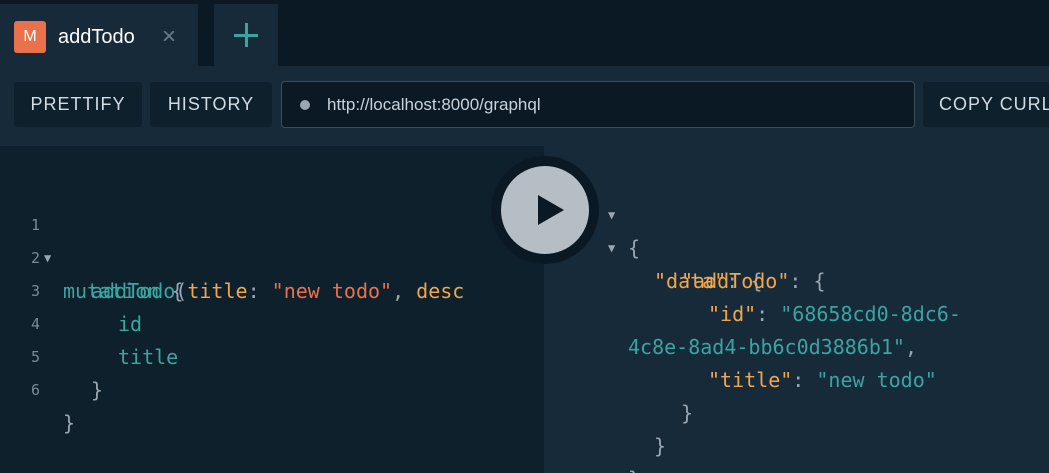  Describe the element at coordinates (524, 33) in the screenshot. I see `tab-bar: M addTodo ×` at that location.